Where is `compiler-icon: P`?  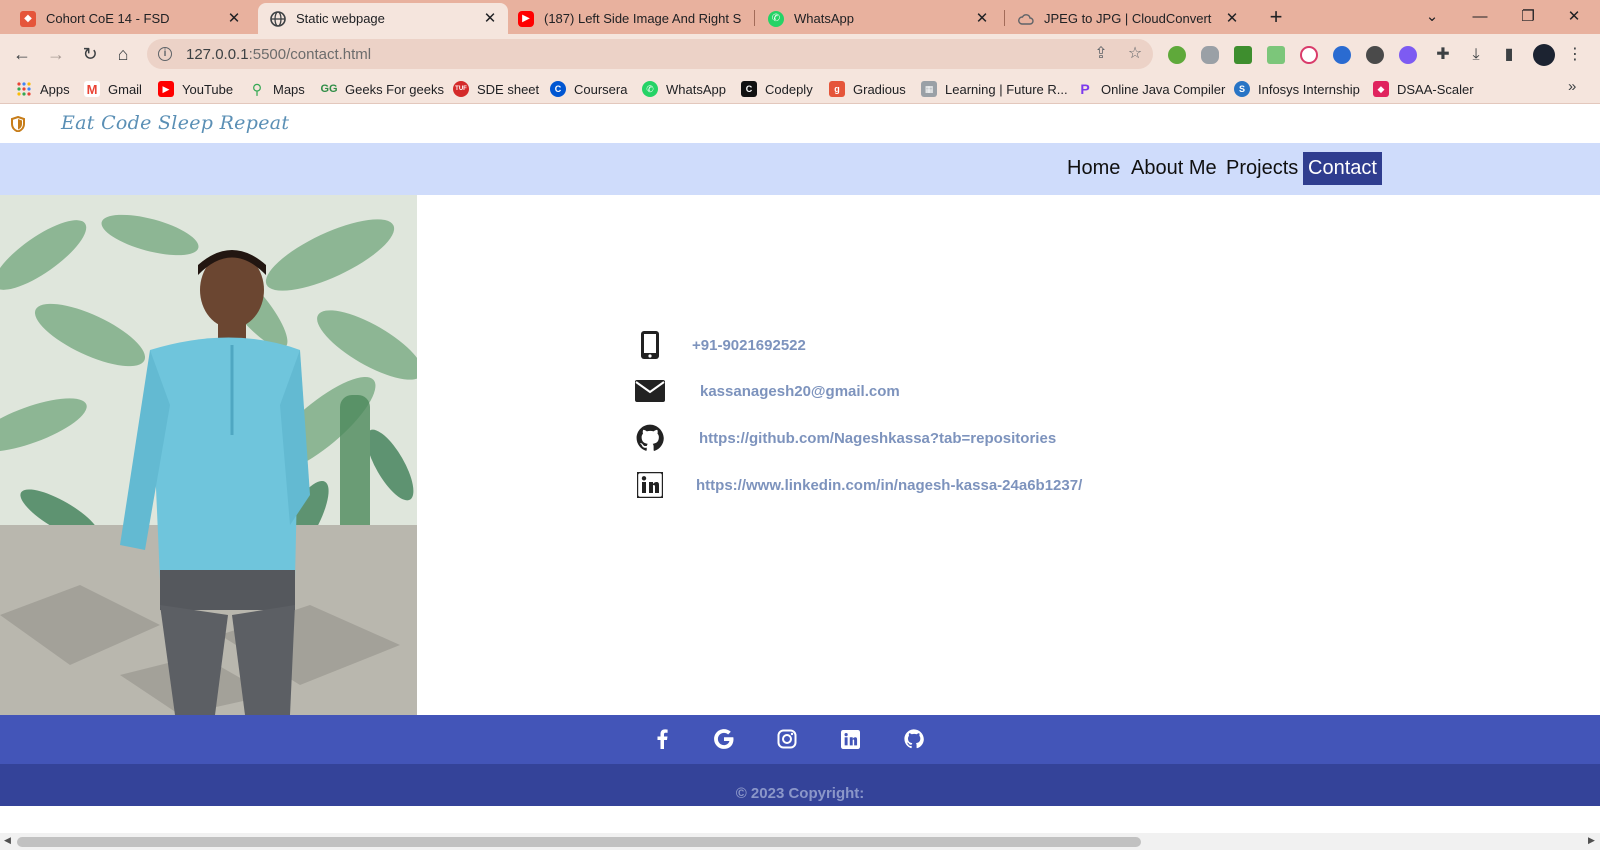
compiler-icon: P is located at coordinates (1085, 89).